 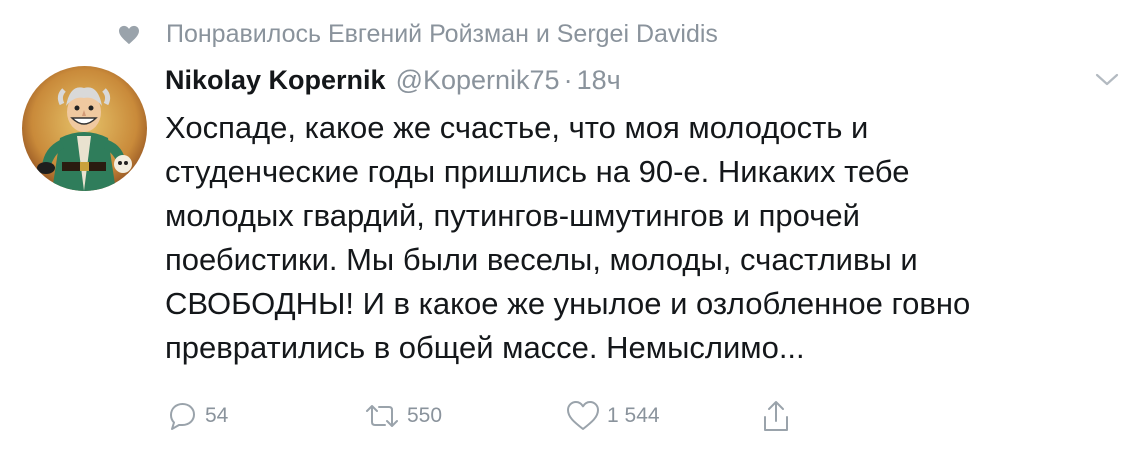 What do you see at coordinates (402, 416) in the screenshot?
I see `retweet-button: 550` at bounding box center [402, 416].